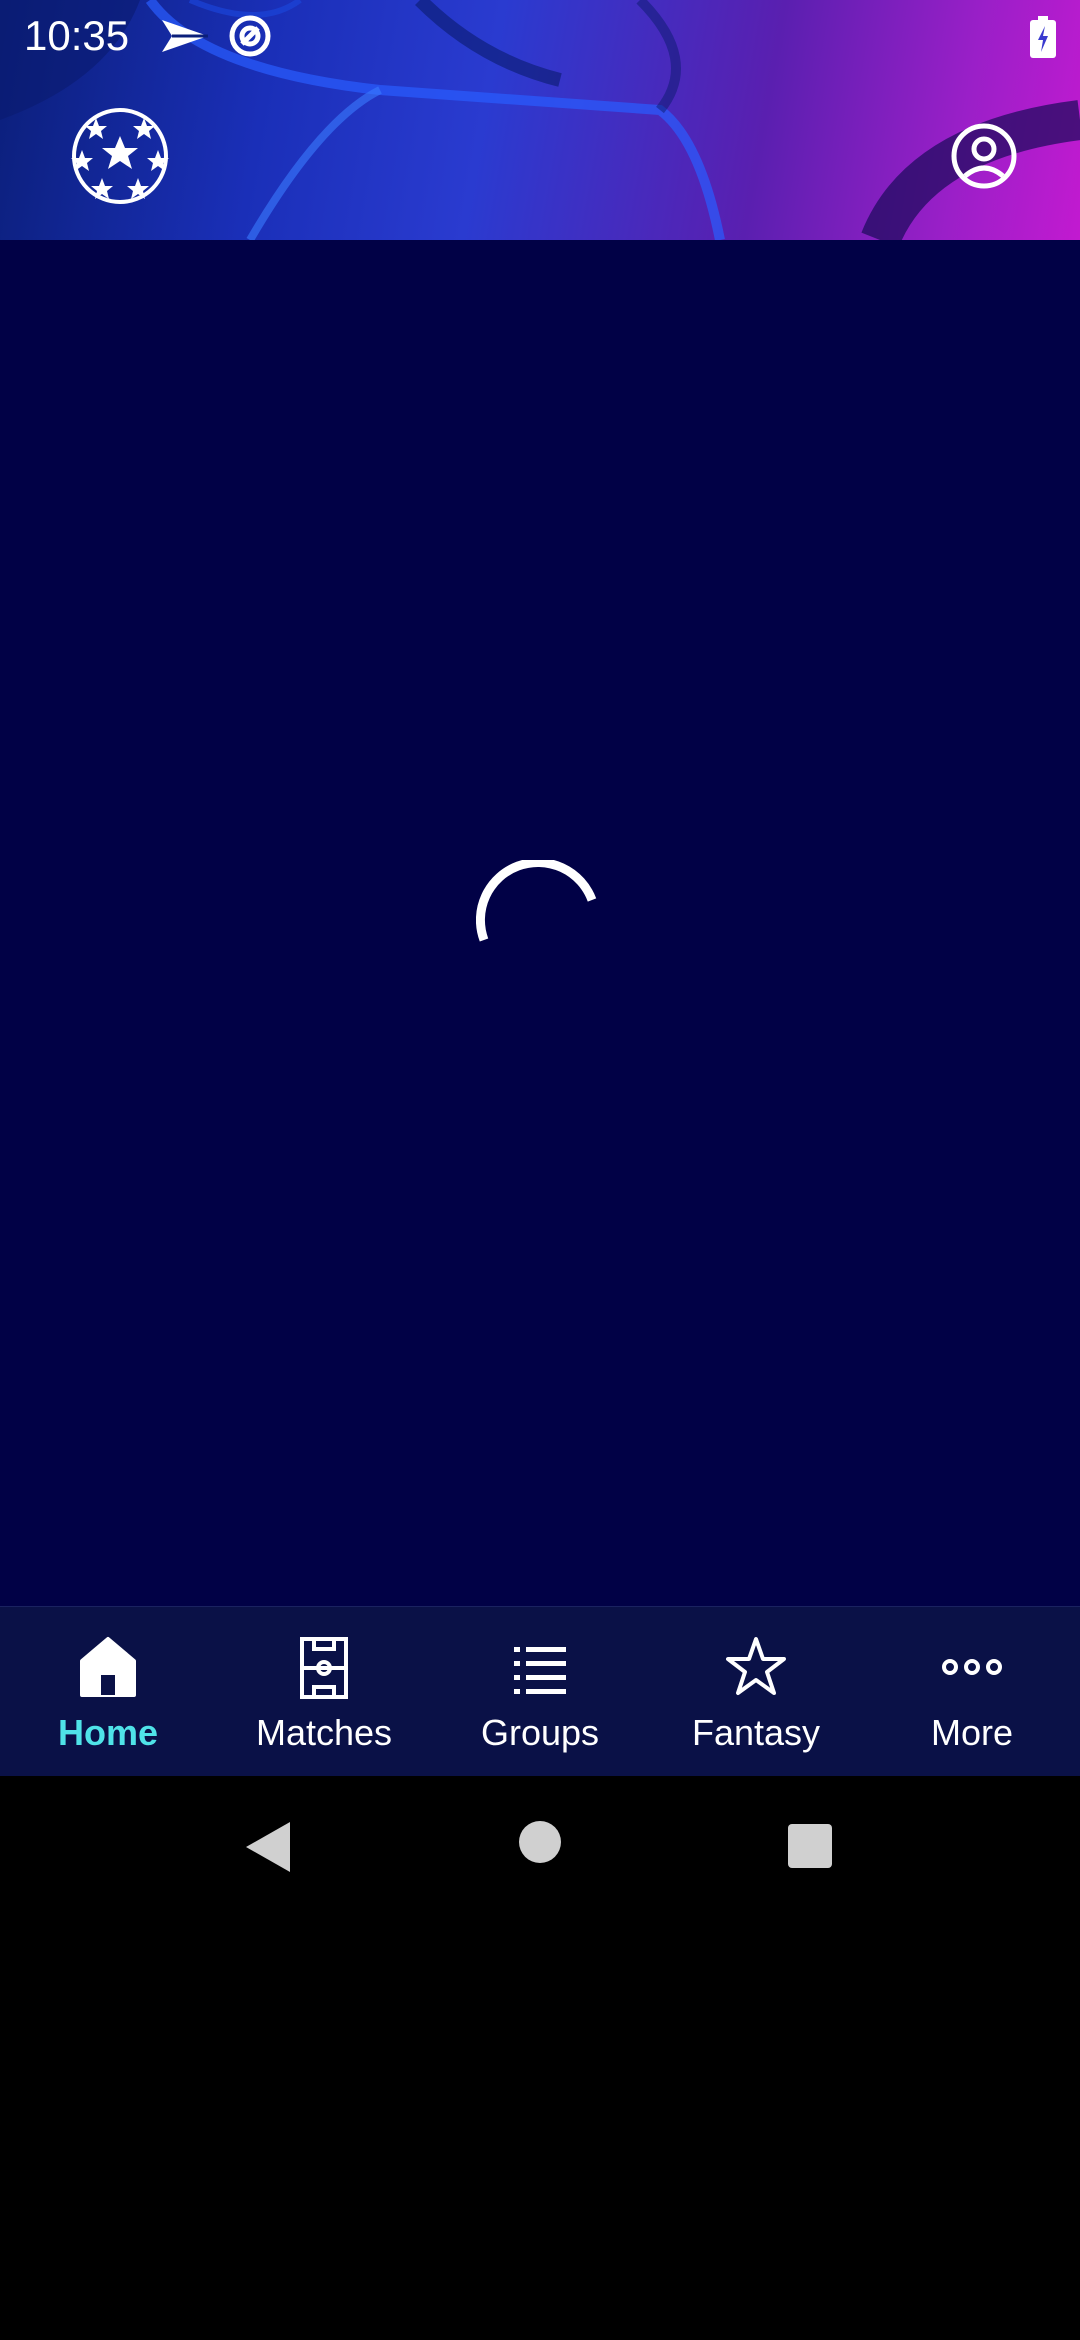 The height and width of the screenshot is (2340, 1080). I want to click on home-circle-icon, so click(540, 1842).